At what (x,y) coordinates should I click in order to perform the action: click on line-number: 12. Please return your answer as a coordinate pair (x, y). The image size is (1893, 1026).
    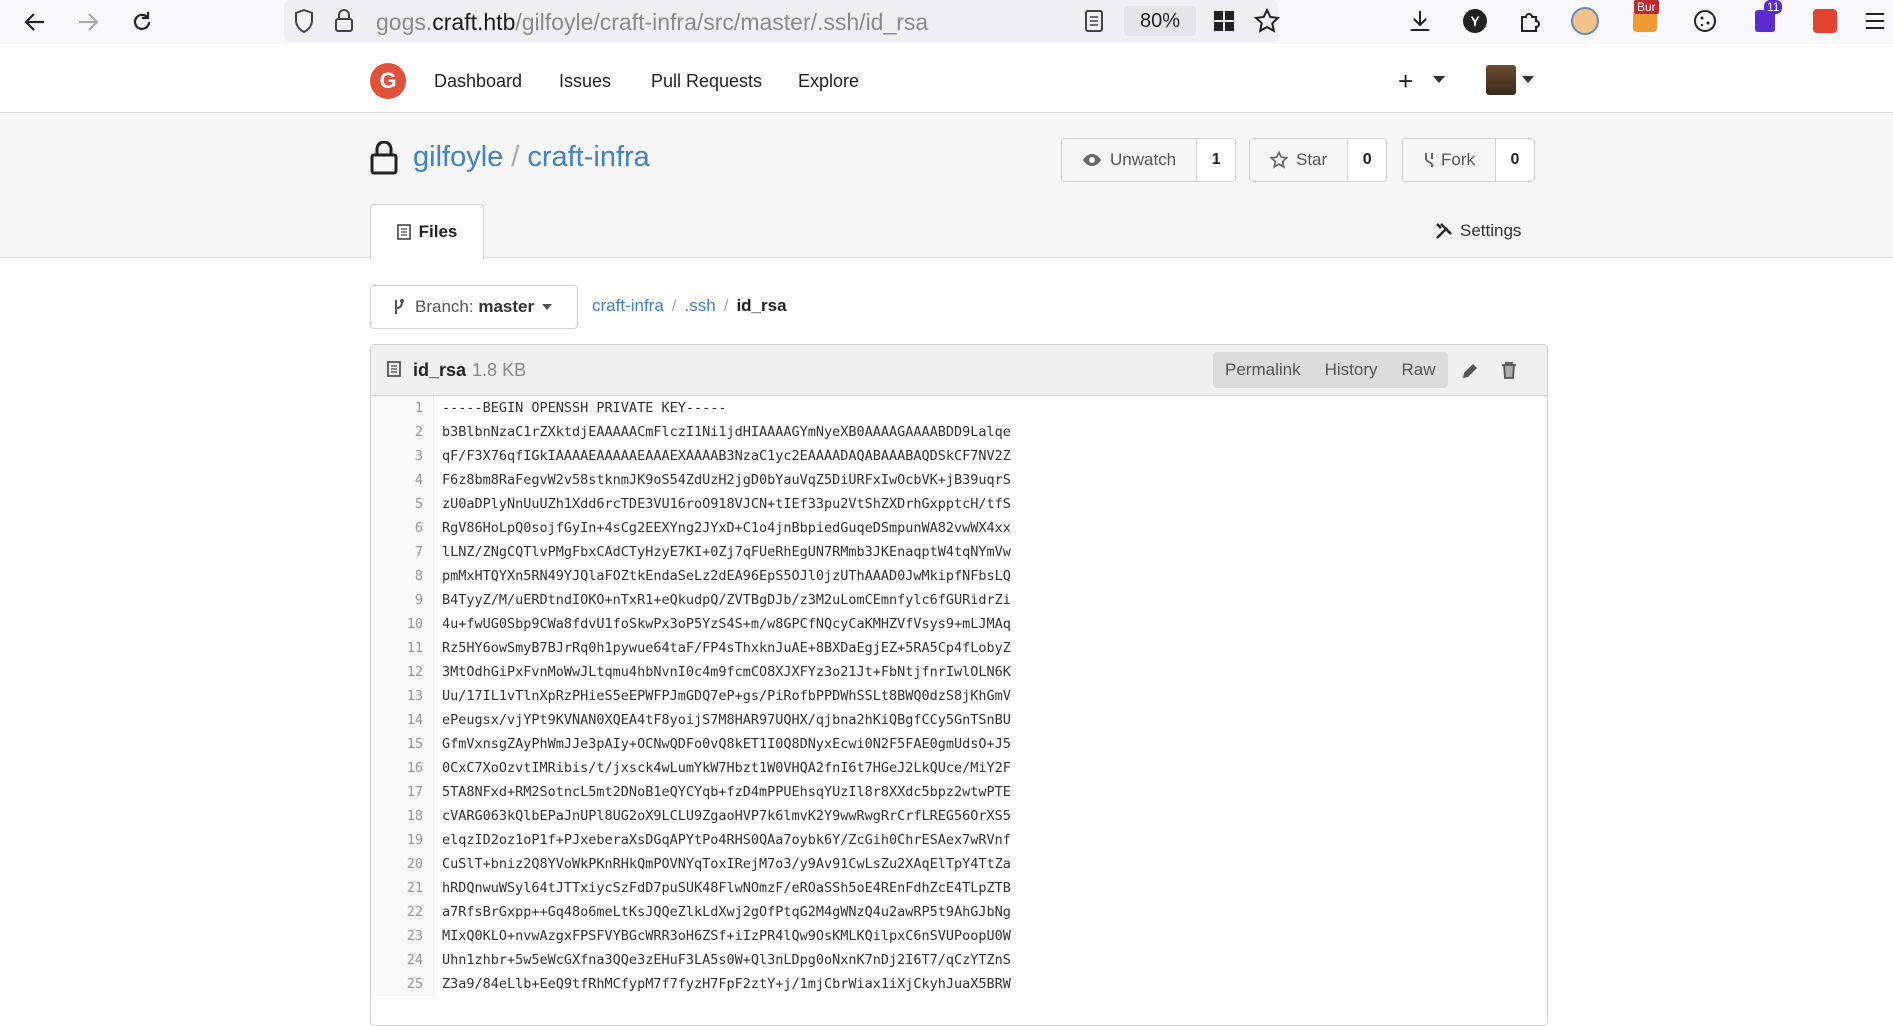
    Looking at the image, I should click on (402, 672).